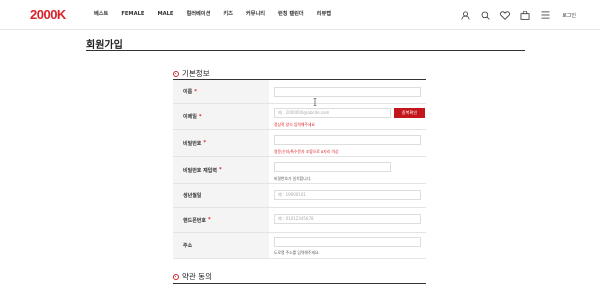 This screenshot has height=288, width=600. What do you see at coordinates (132, 14) in the screenshot?
I see `nav-item-female: FEMALE` at bounding box center [132, 14].